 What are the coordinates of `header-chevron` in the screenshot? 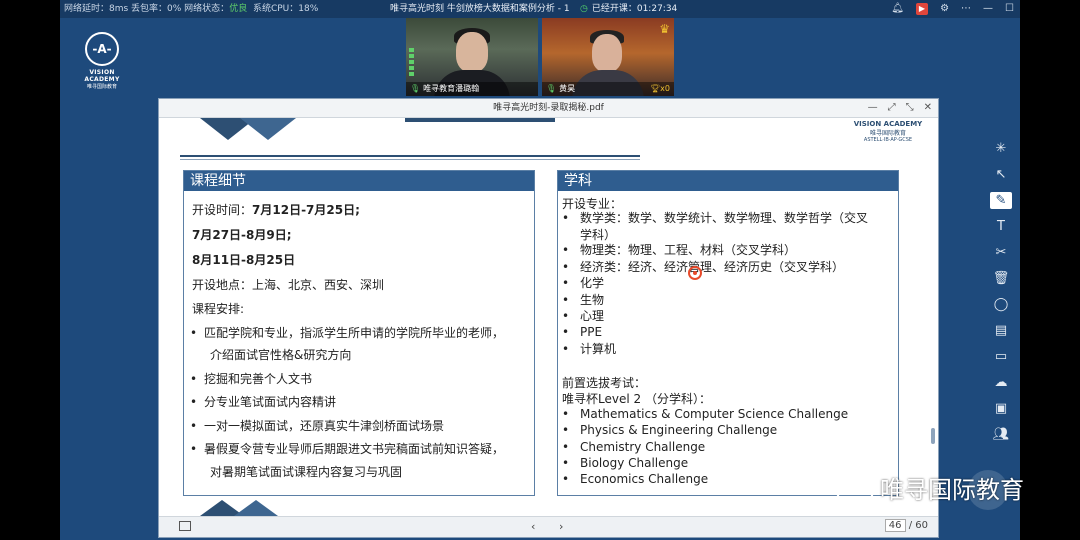 It's located at (268, 129).